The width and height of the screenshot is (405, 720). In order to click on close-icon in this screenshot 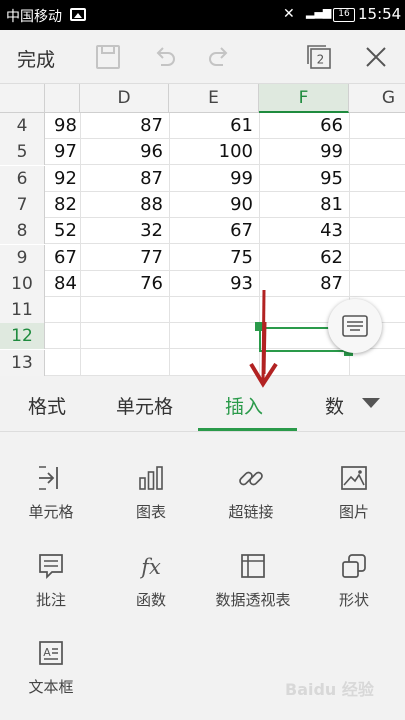, I will do `click(376, 57)`.